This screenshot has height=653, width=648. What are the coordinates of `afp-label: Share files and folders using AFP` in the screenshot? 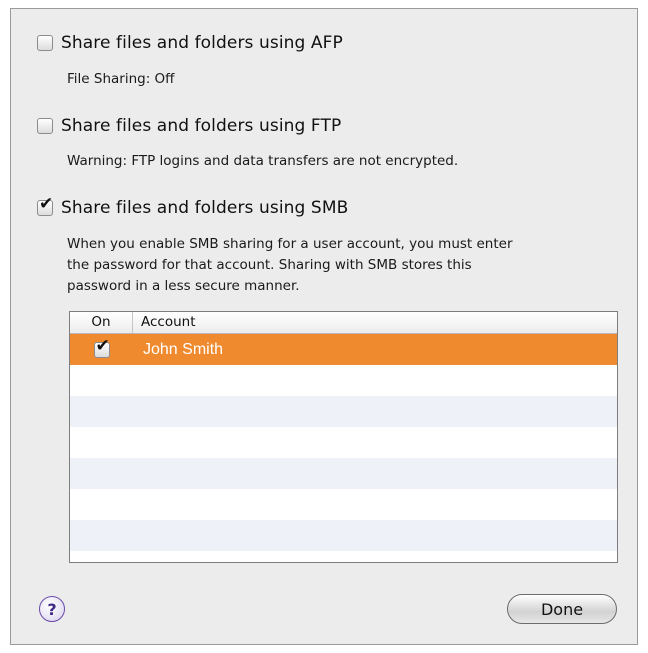 It's located at (202, 43).